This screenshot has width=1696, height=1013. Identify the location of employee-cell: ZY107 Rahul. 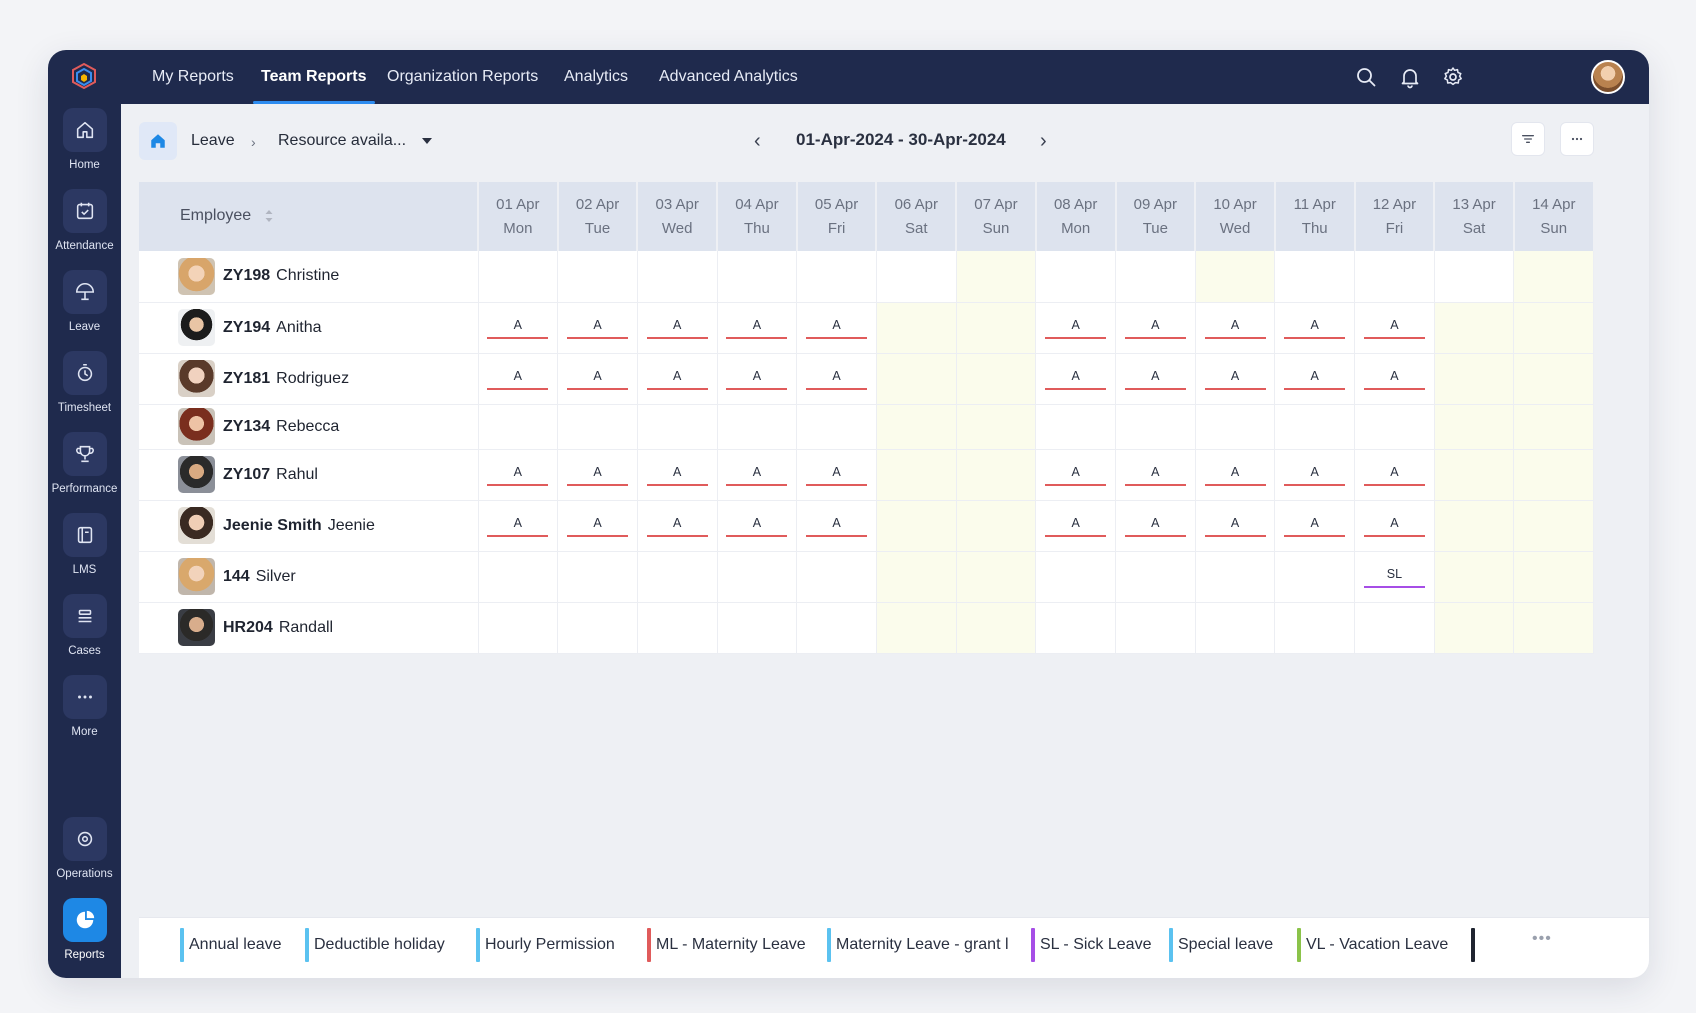
(309, 475).